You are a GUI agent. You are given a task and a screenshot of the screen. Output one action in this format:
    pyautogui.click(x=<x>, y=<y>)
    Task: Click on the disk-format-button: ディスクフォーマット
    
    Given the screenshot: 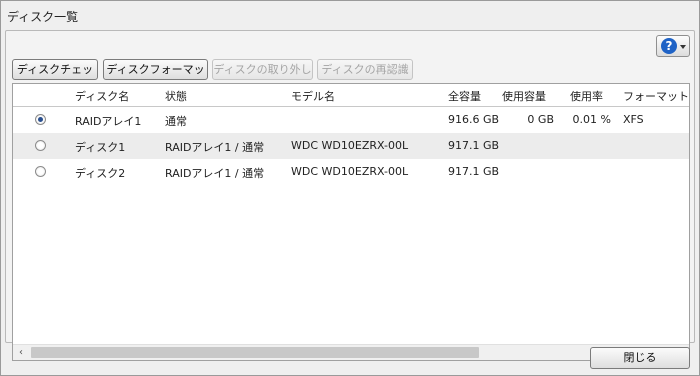 What is the action you would take?
    pyautogui.click(x=155, y=77)
    